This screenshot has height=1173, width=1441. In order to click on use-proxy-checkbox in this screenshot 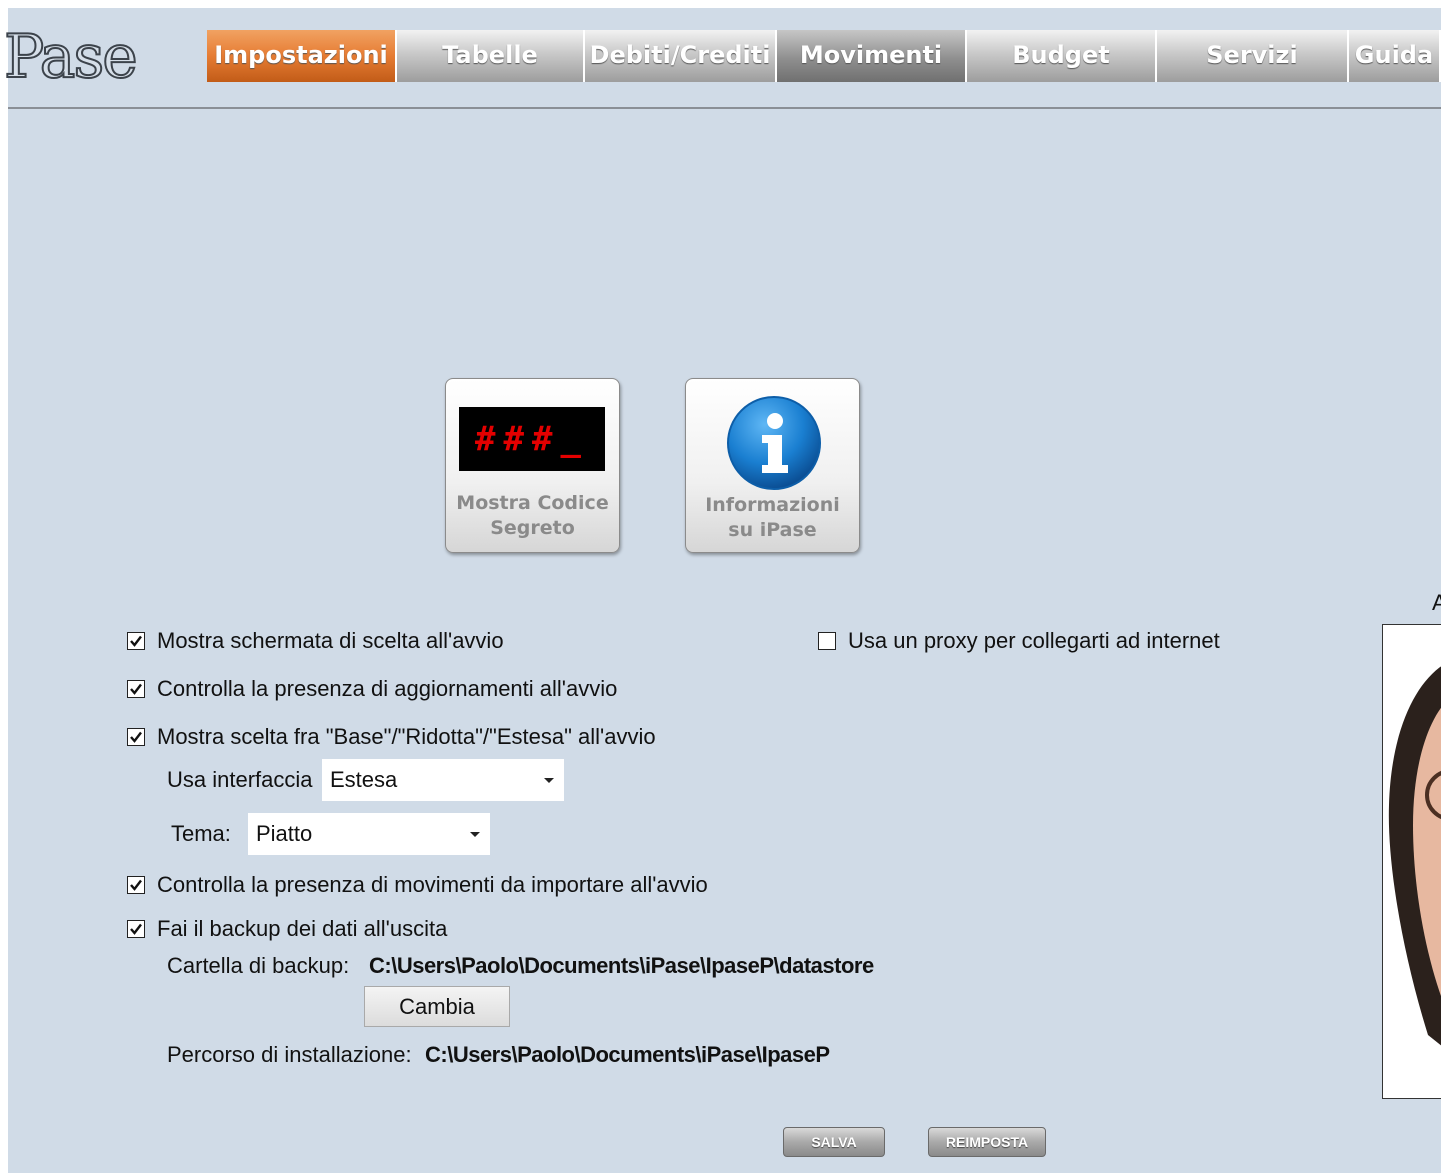, I will do `click(827, 641)`.